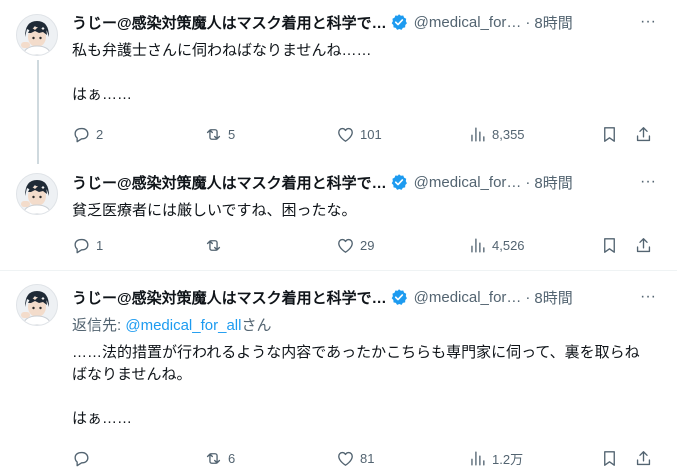 This screenshot has width=677, height=472. I want to click on retweet-count: 6, so click(232, 458).